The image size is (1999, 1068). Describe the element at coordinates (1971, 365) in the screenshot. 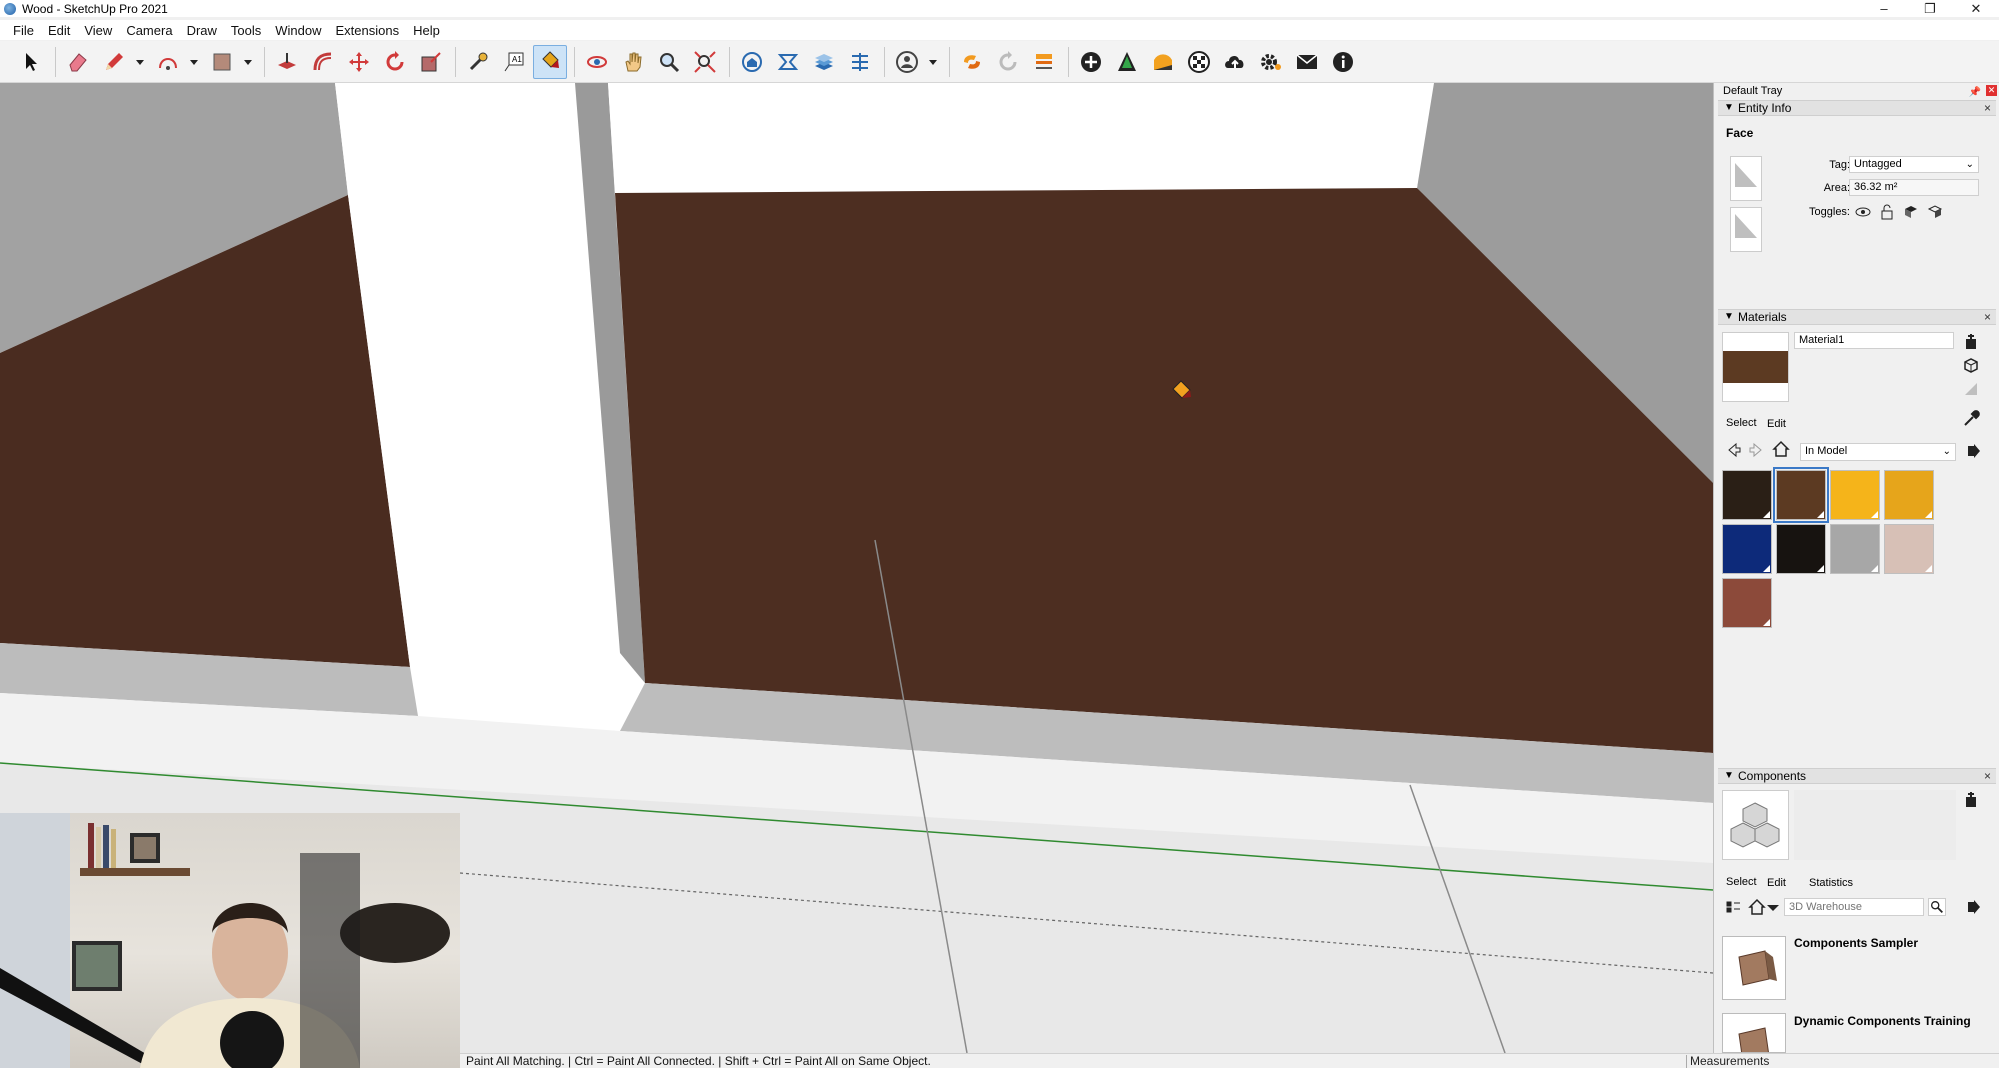

I see `default-material-icon` at that location.